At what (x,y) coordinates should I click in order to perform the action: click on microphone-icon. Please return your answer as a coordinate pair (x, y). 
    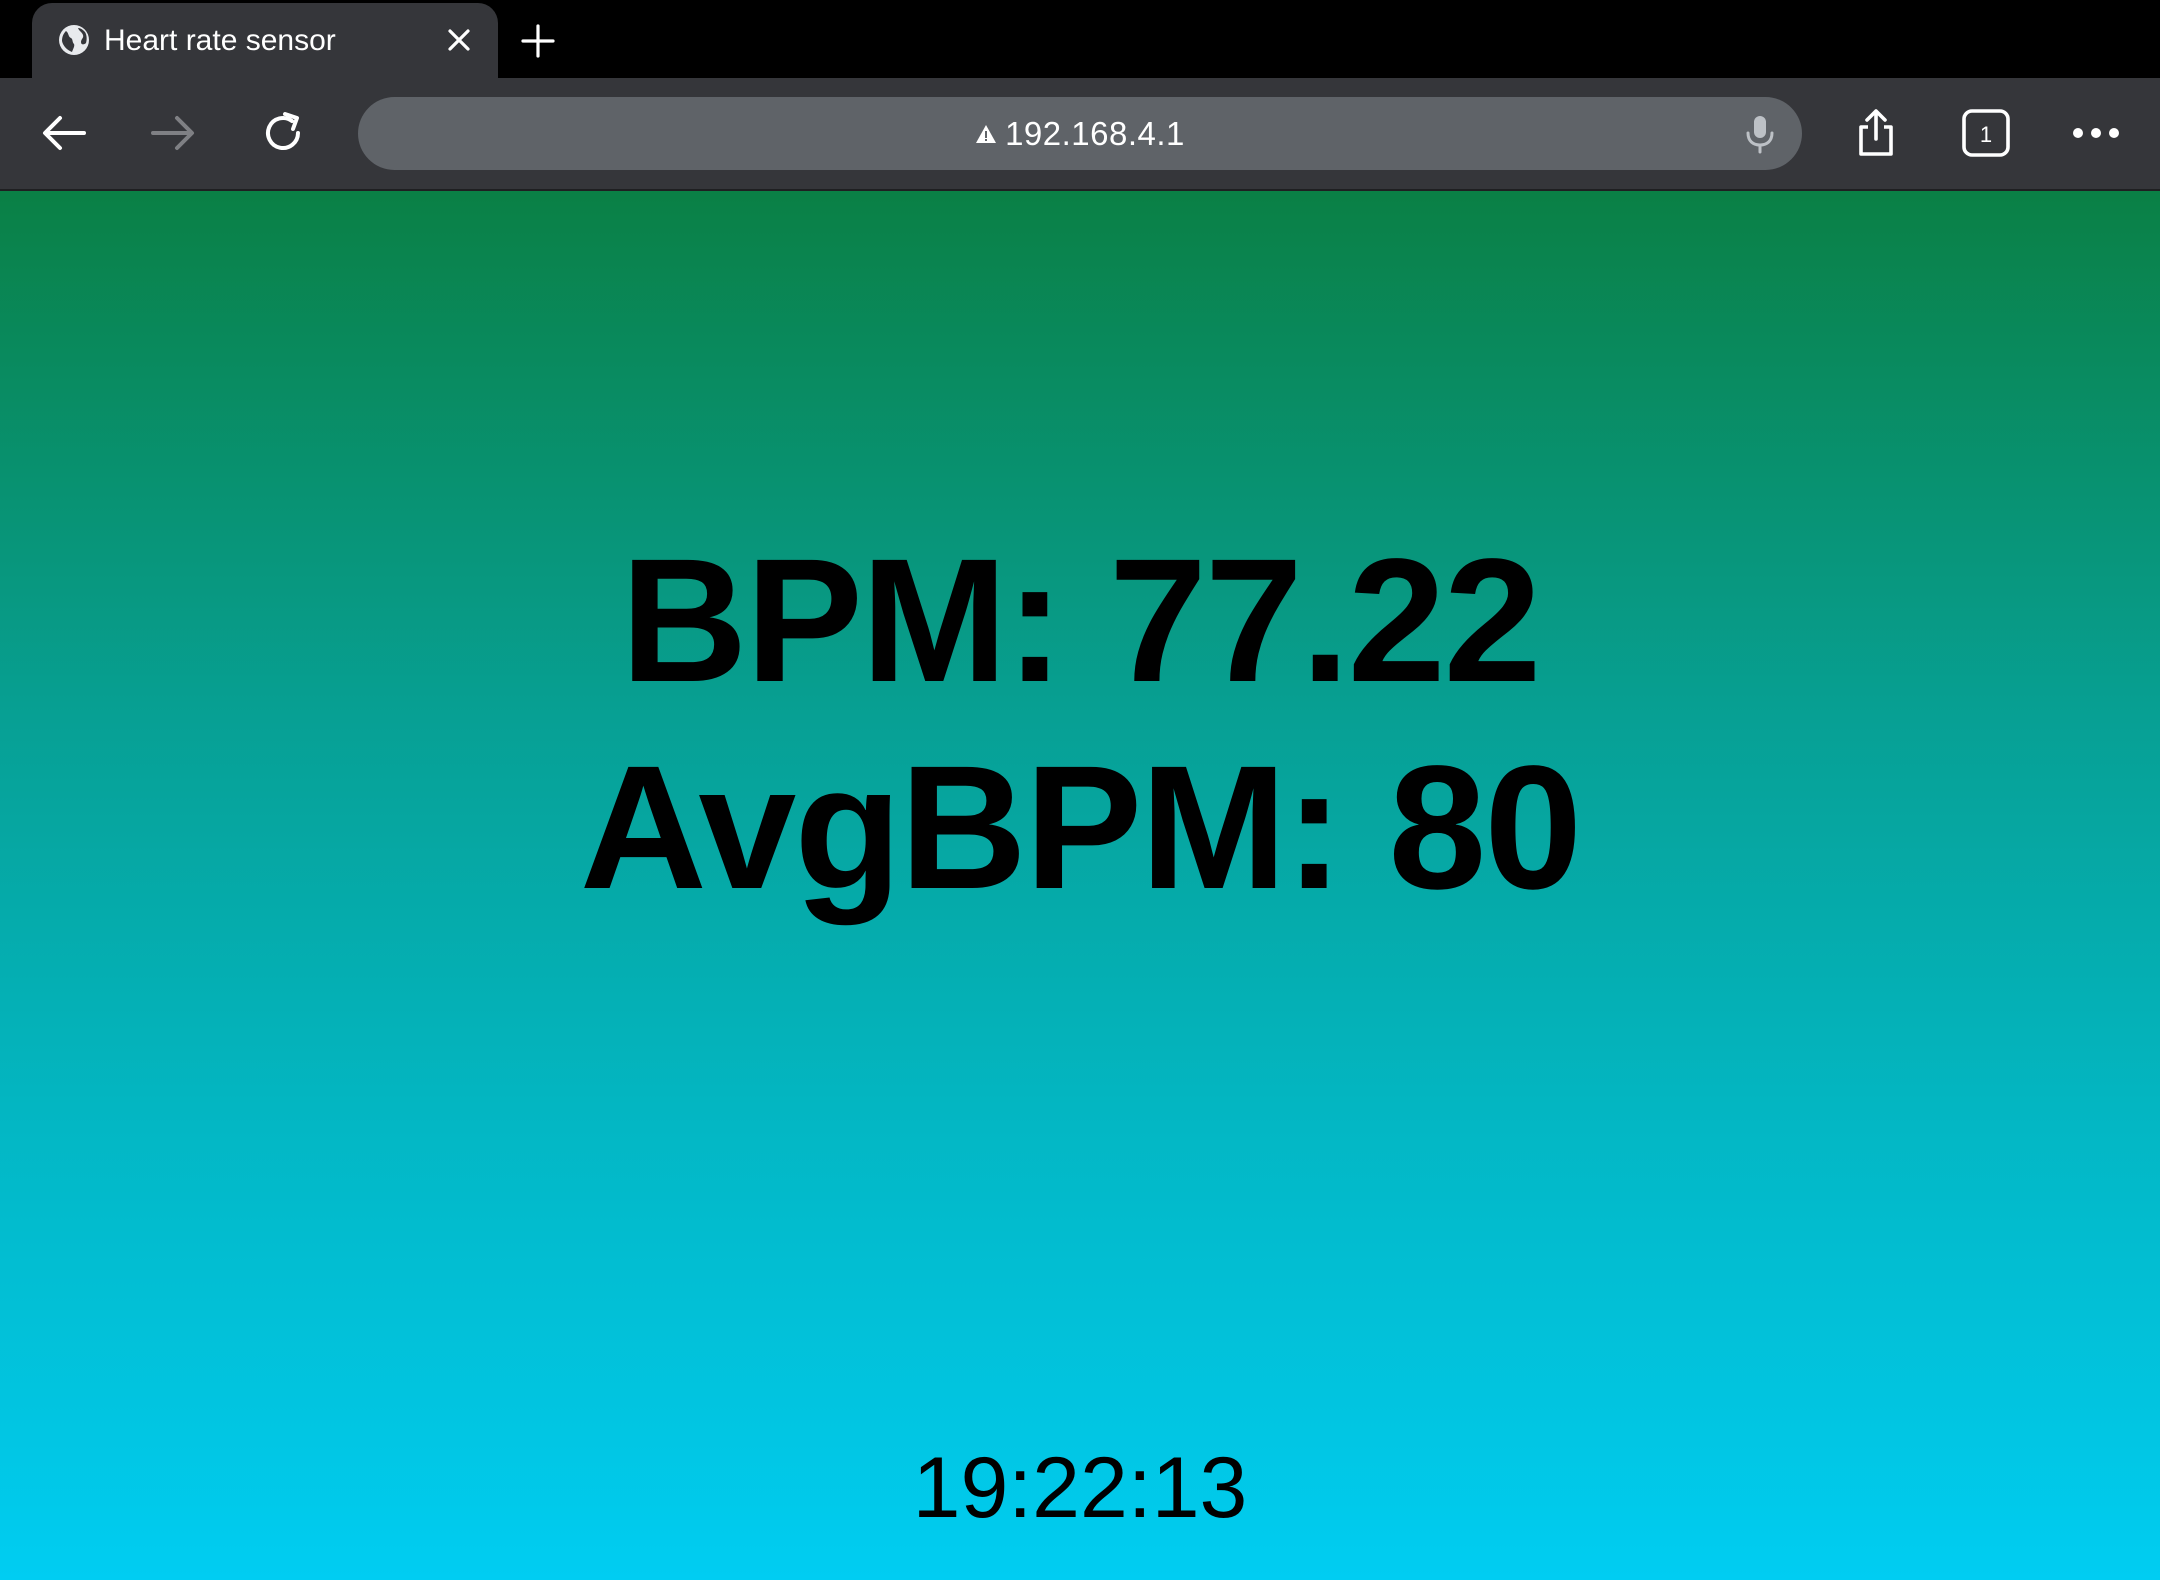
    Looking at the image, I should click on (1760, 134).